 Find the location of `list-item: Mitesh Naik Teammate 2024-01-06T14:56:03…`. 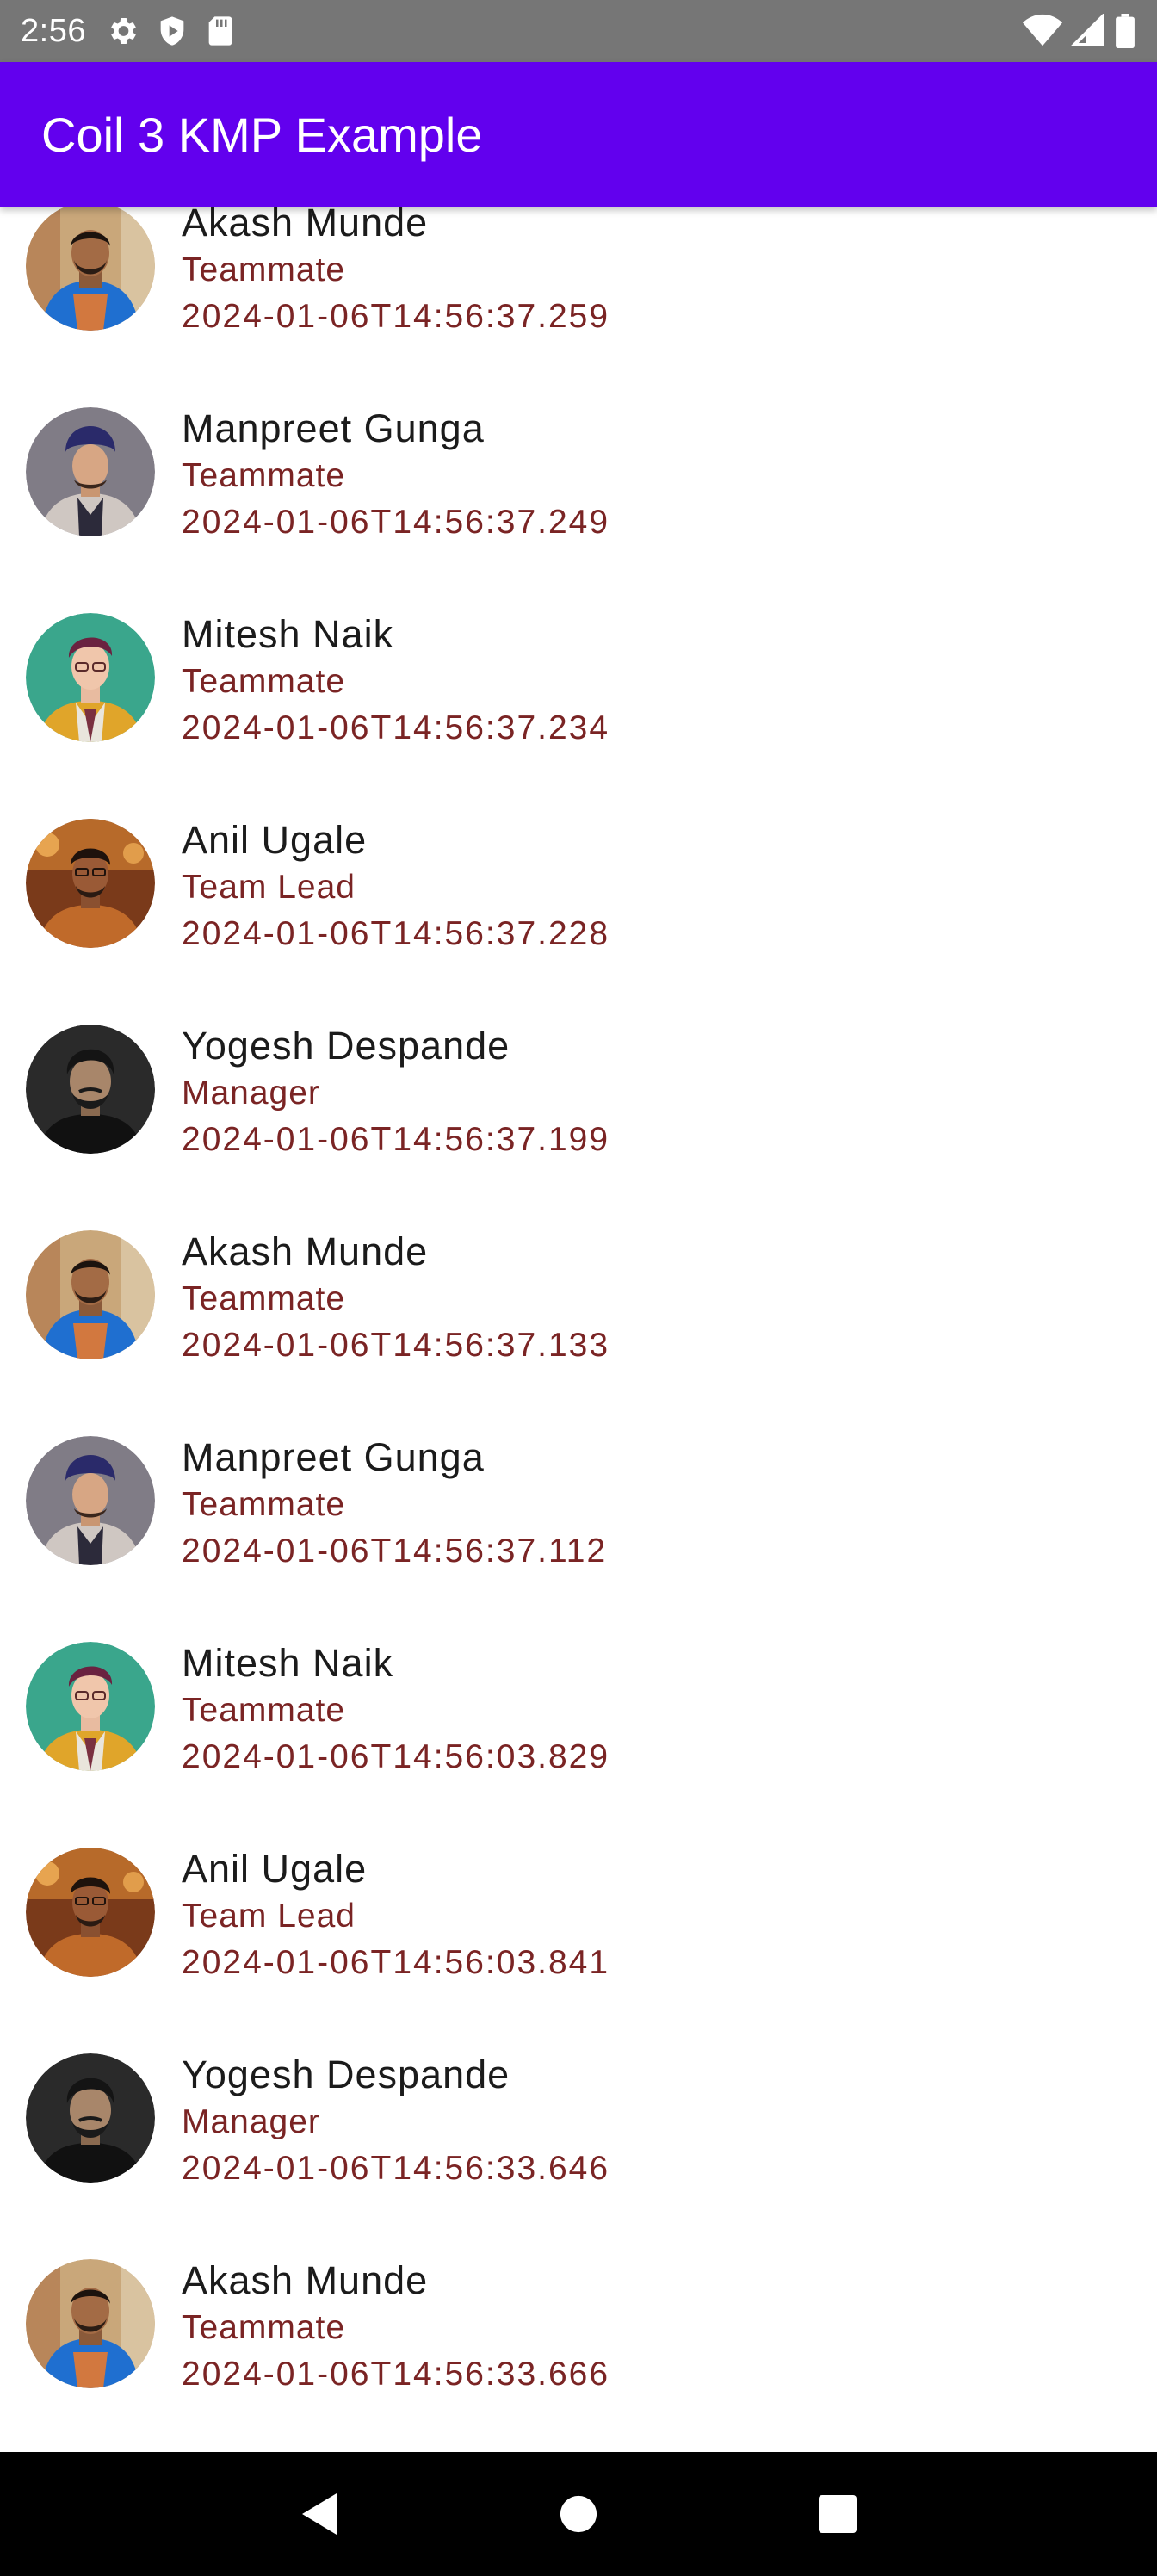

list-item: Mitesh Naik Teammate 2024-01-06T14:56:03… is located at coordinates (579, 1736).